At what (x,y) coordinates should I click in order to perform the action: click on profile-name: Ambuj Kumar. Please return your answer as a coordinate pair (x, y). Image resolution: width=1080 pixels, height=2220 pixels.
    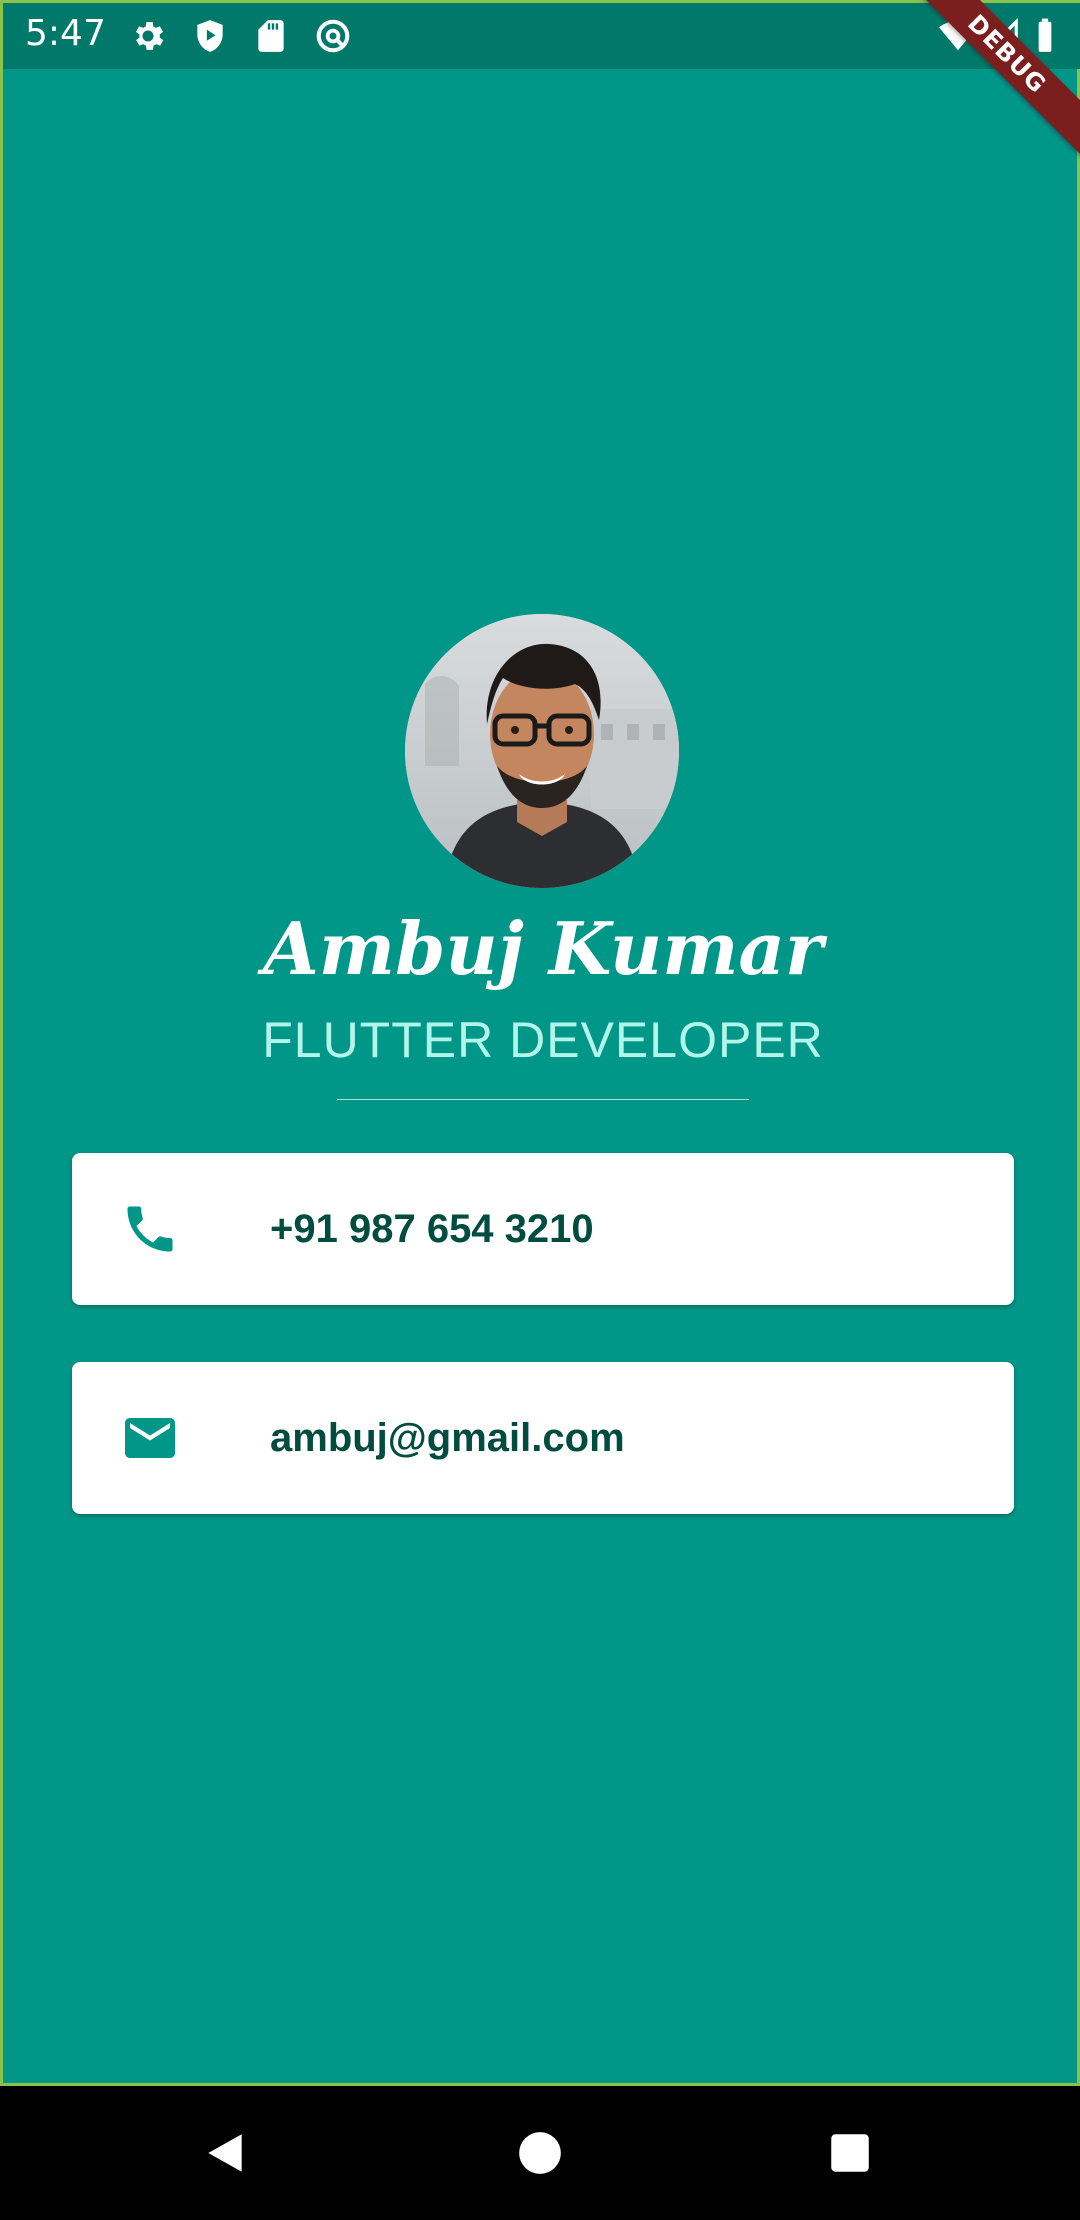
    Looking at the image, I should click on (543, 948).